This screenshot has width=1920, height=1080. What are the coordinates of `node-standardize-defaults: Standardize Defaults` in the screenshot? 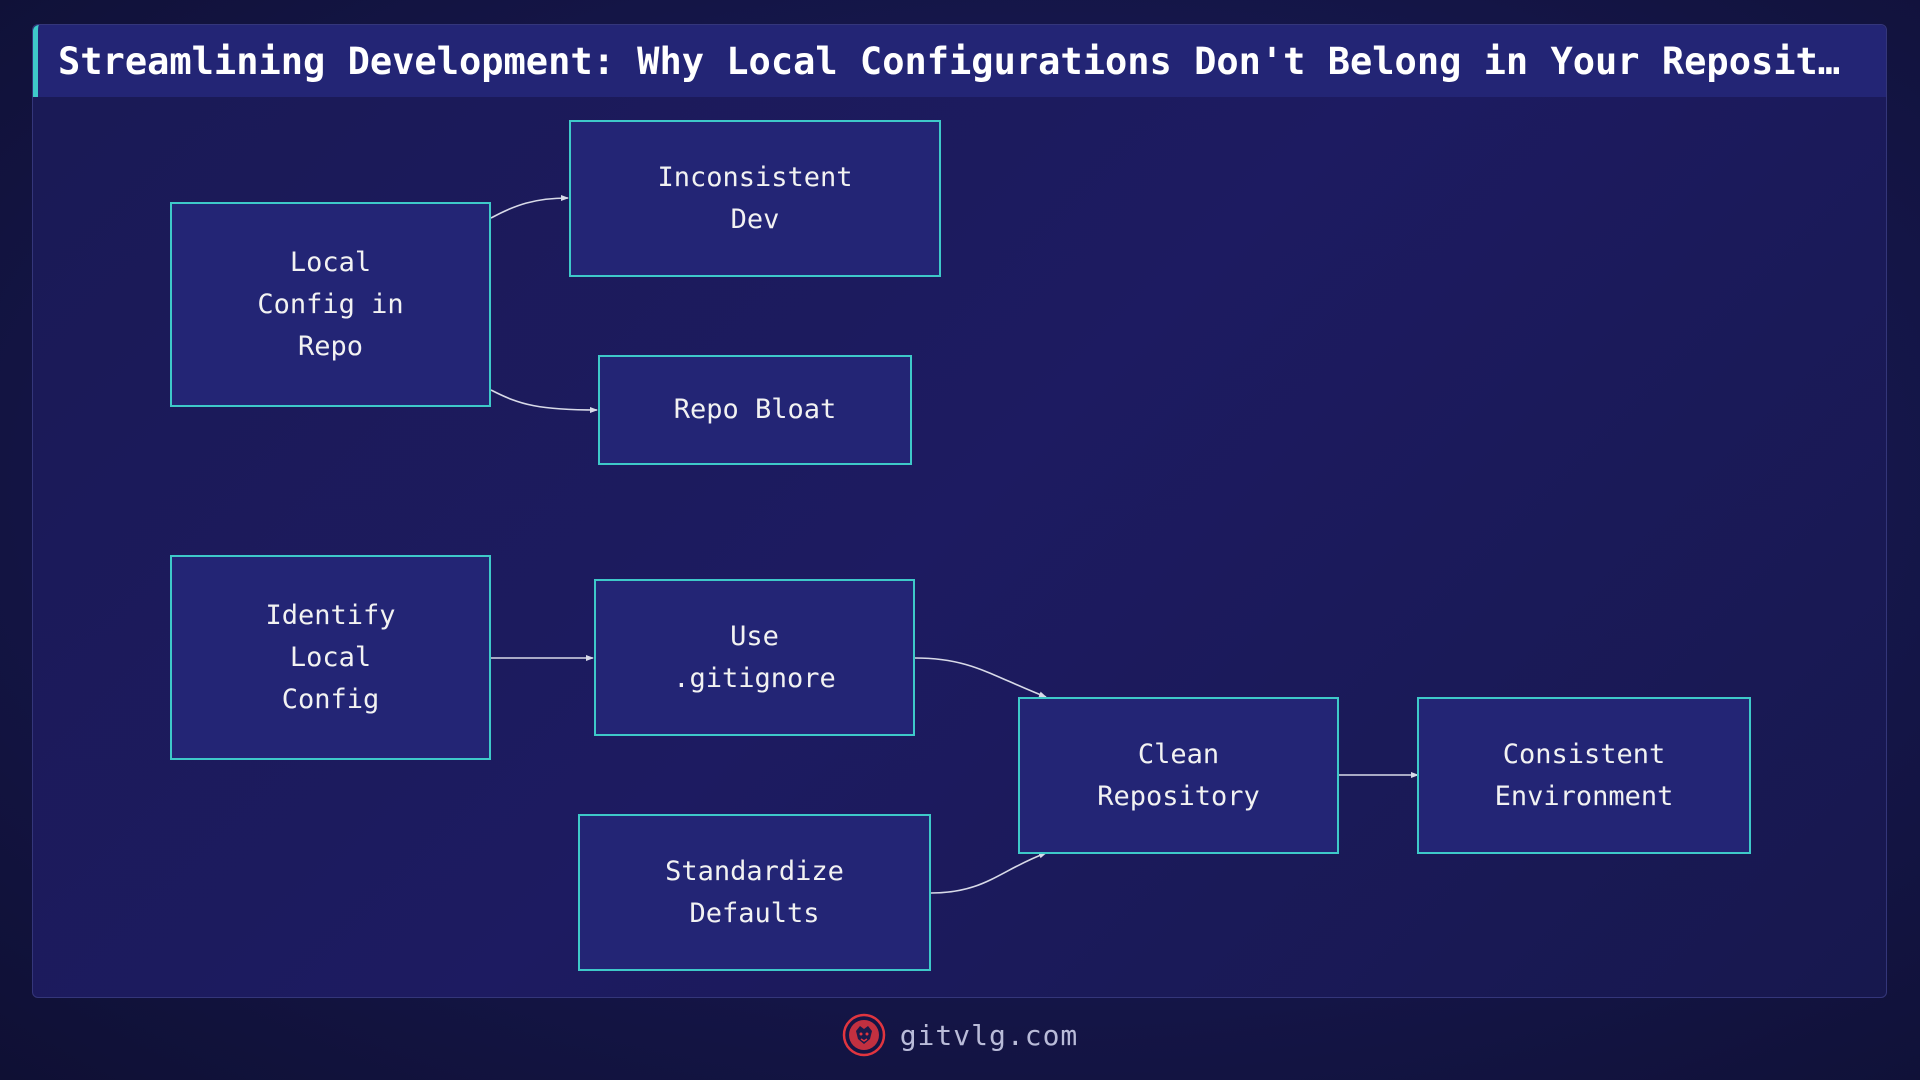 It's located at (754, 892).